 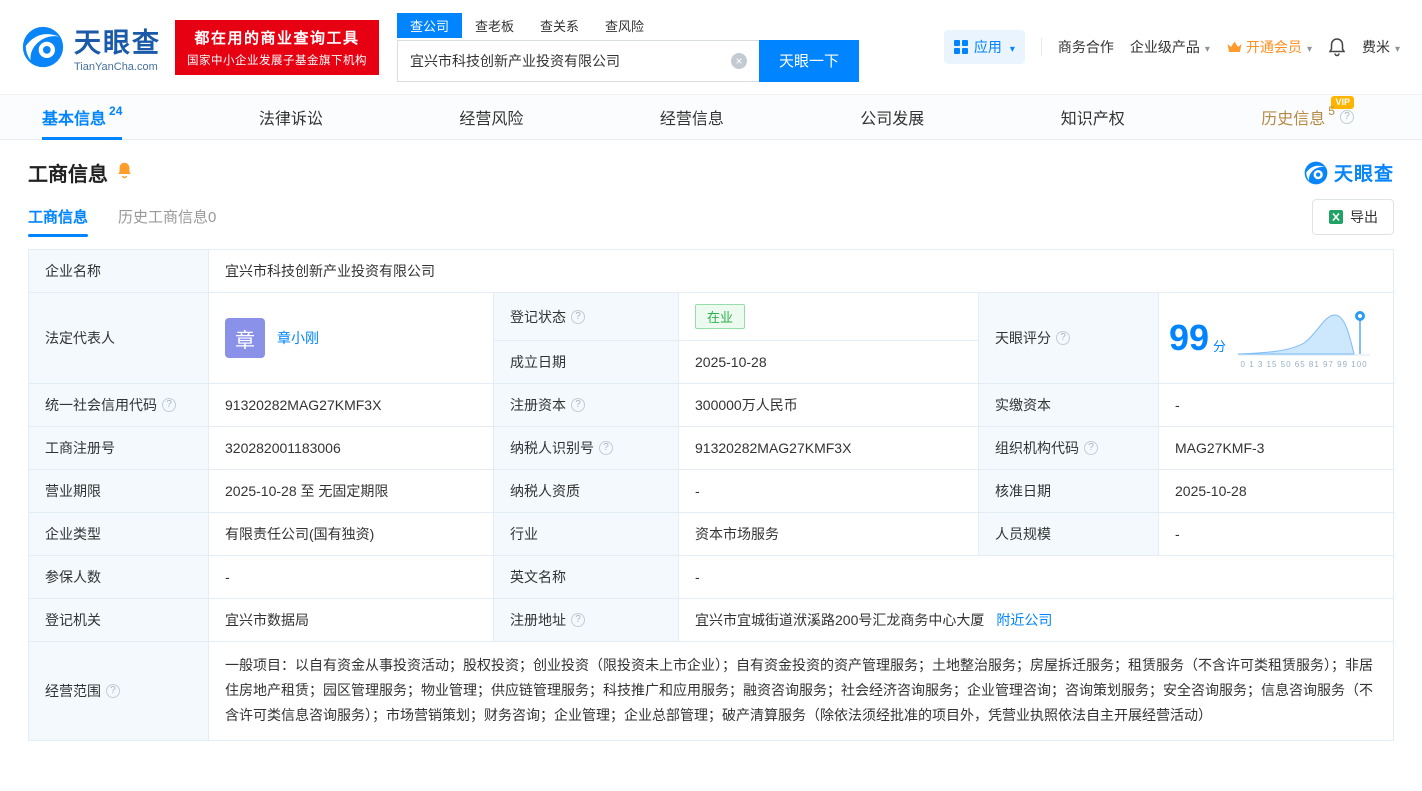 What do you see at coordinates (586, 577) in the screenshot?
I see `label-english-name: 英文名称` at bounding box center [586, 577].